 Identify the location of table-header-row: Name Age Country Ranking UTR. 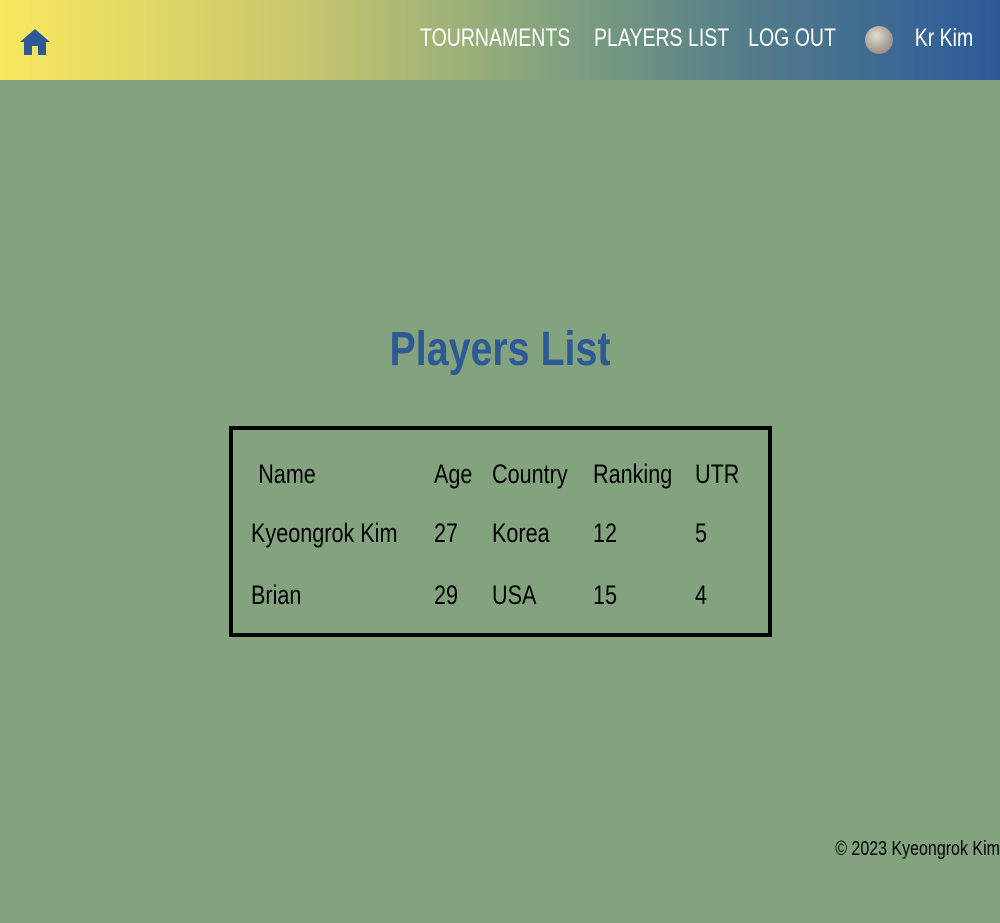
(504, 474).